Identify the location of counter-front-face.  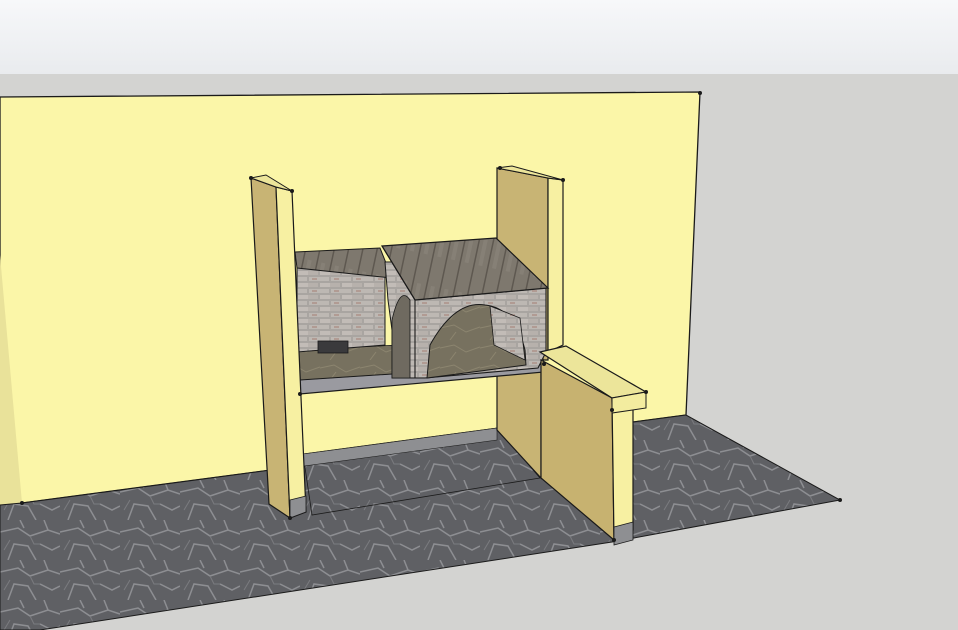
(622, 466).